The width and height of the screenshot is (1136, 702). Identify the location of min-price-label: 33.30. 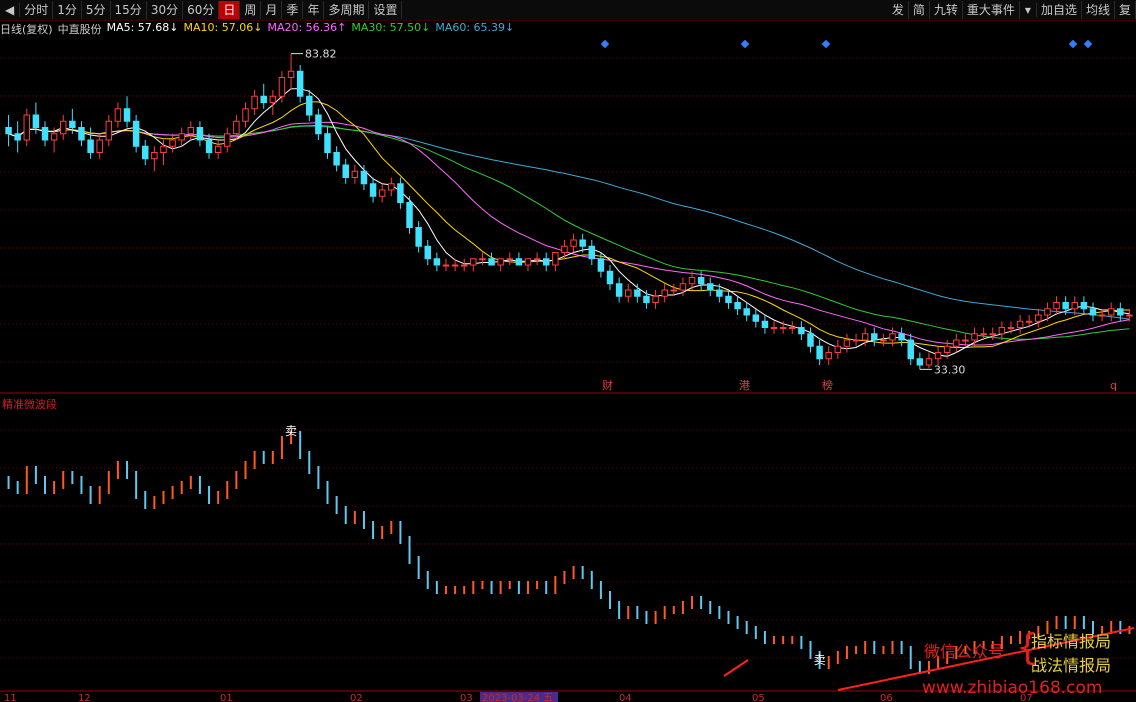
(950, 369).